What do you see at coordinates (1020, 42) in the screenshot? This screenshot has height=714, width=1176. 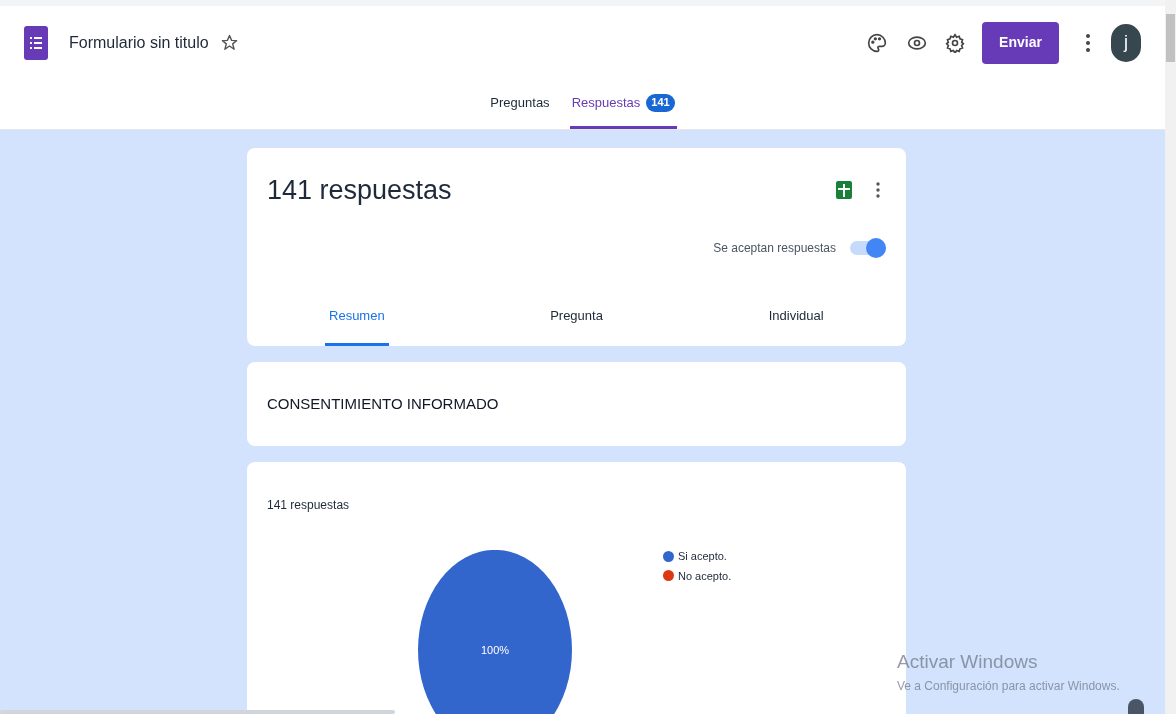 I see `send-button: Enviar` at bounding box center [1020, 42].